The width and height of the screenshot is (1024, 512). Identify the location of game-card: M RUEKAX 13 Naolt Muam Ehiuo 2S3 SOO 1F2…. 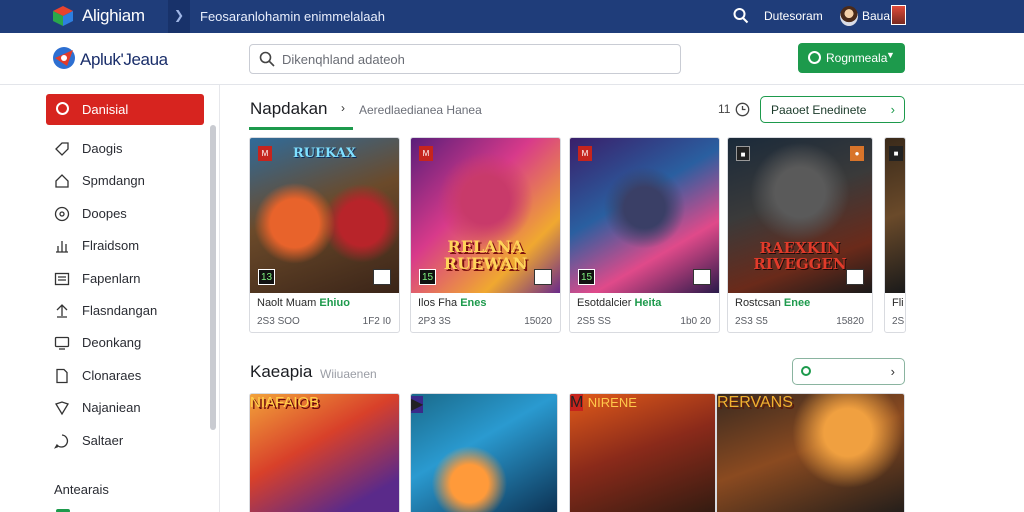
(324, 235).